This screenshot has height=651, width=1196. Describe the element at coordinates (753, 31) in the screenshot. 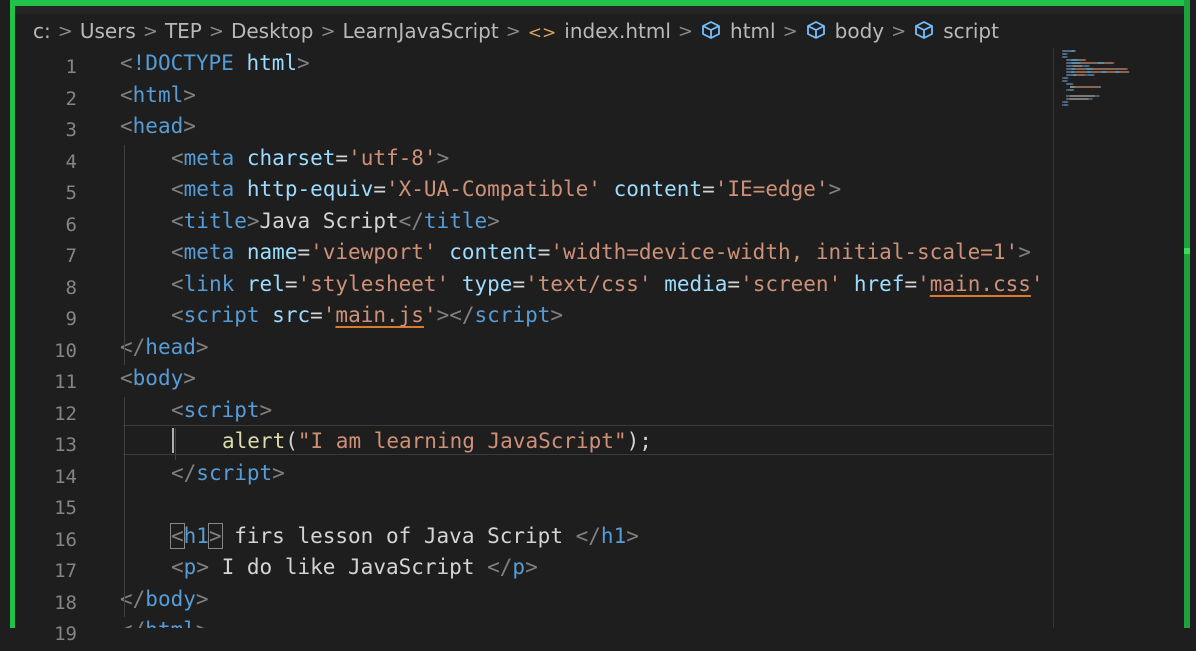

I see `breadcrumb-label: html` at that location.